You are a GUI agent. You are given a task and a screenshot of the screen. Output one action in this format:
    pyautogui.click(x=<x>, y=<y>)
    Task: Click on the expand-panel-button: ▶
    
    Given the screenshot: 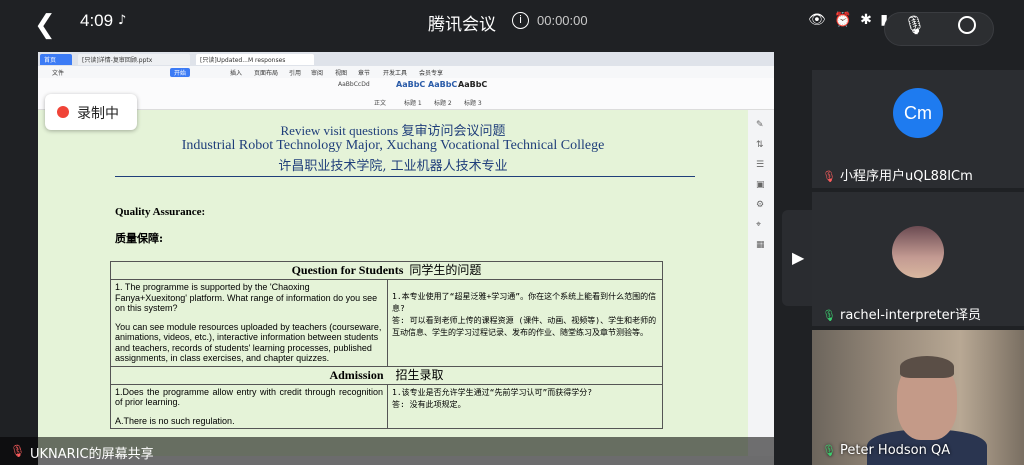 What is the action you would take?
    pyautogui.click(x=797, y=258)
    